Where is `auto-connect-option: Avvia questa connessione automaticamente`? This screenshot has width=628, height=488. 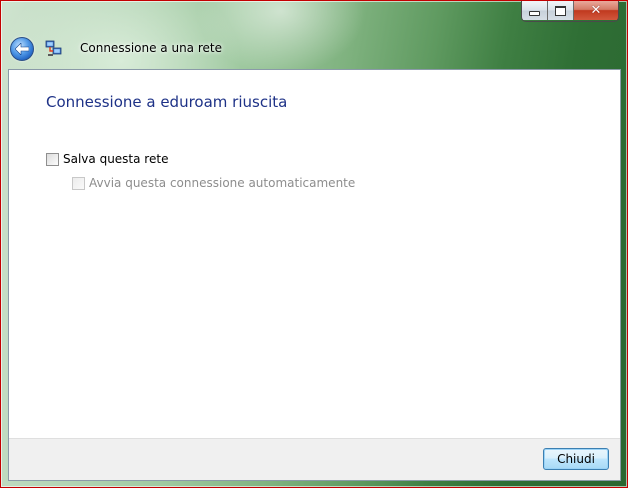
auto-connect-option: Avvia questa connessione automaticamente is located at coordinates (213, 183).